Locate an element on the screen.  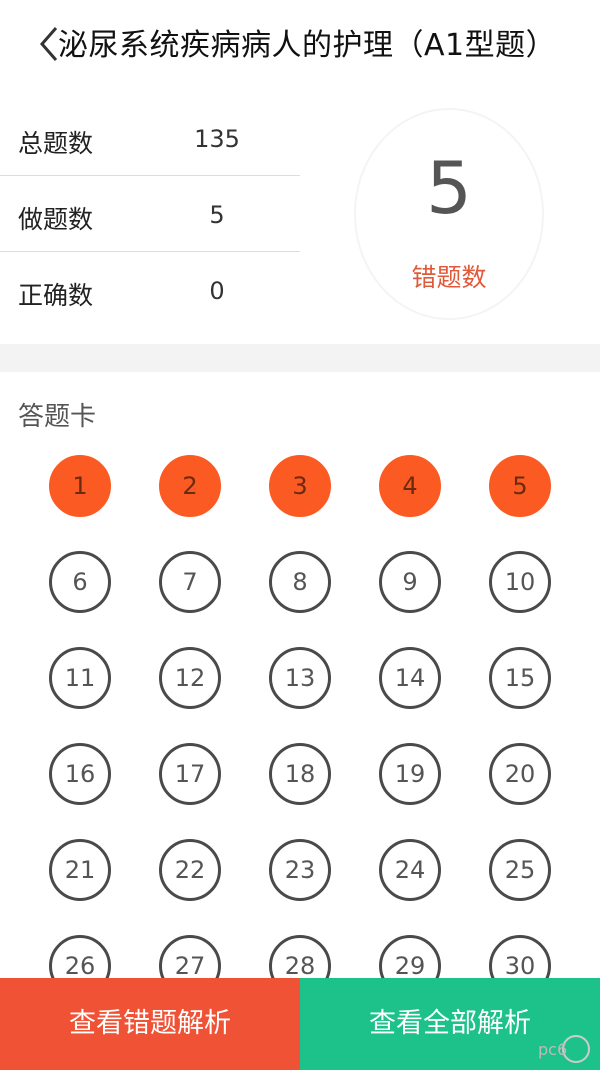
question-number-7: 7 is located at coordinates (190, 582).